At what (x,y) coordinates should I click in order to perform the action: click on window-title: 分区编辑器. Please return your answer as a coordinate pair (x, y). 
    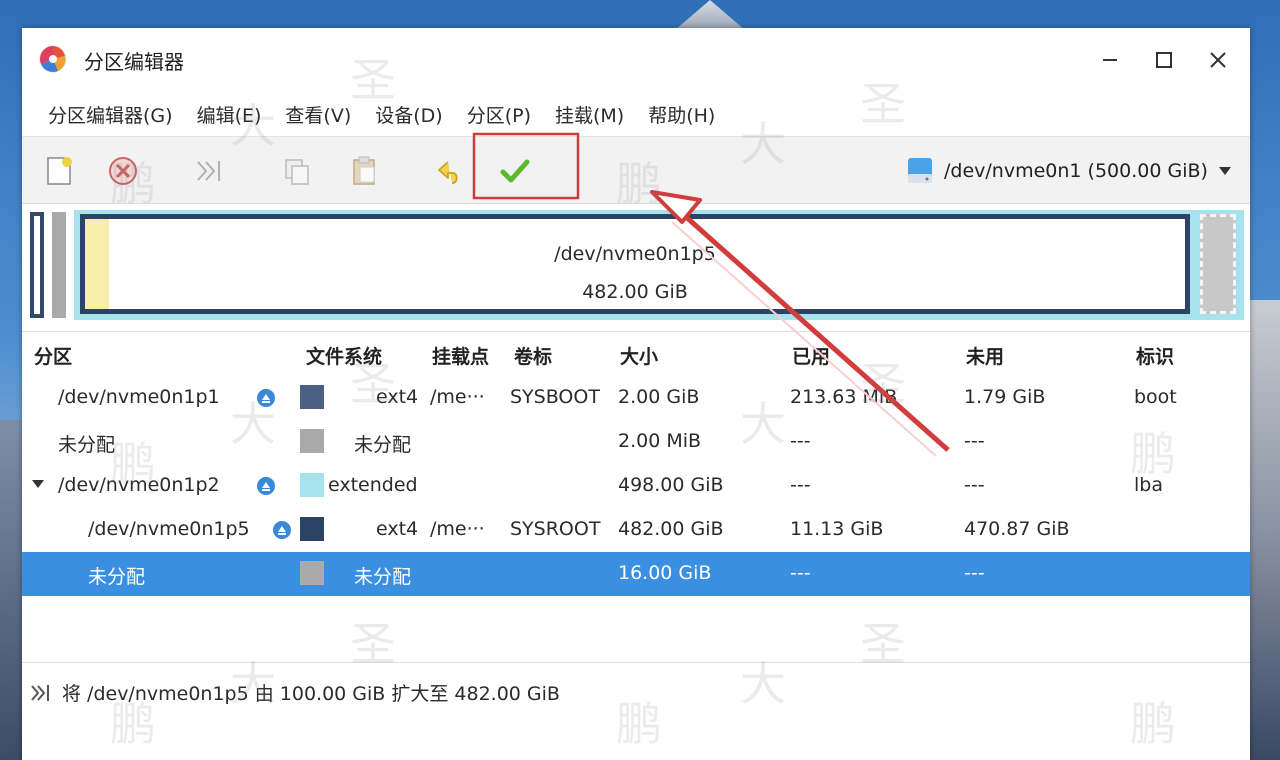
    Looking at the image, I should click on (134, 62).